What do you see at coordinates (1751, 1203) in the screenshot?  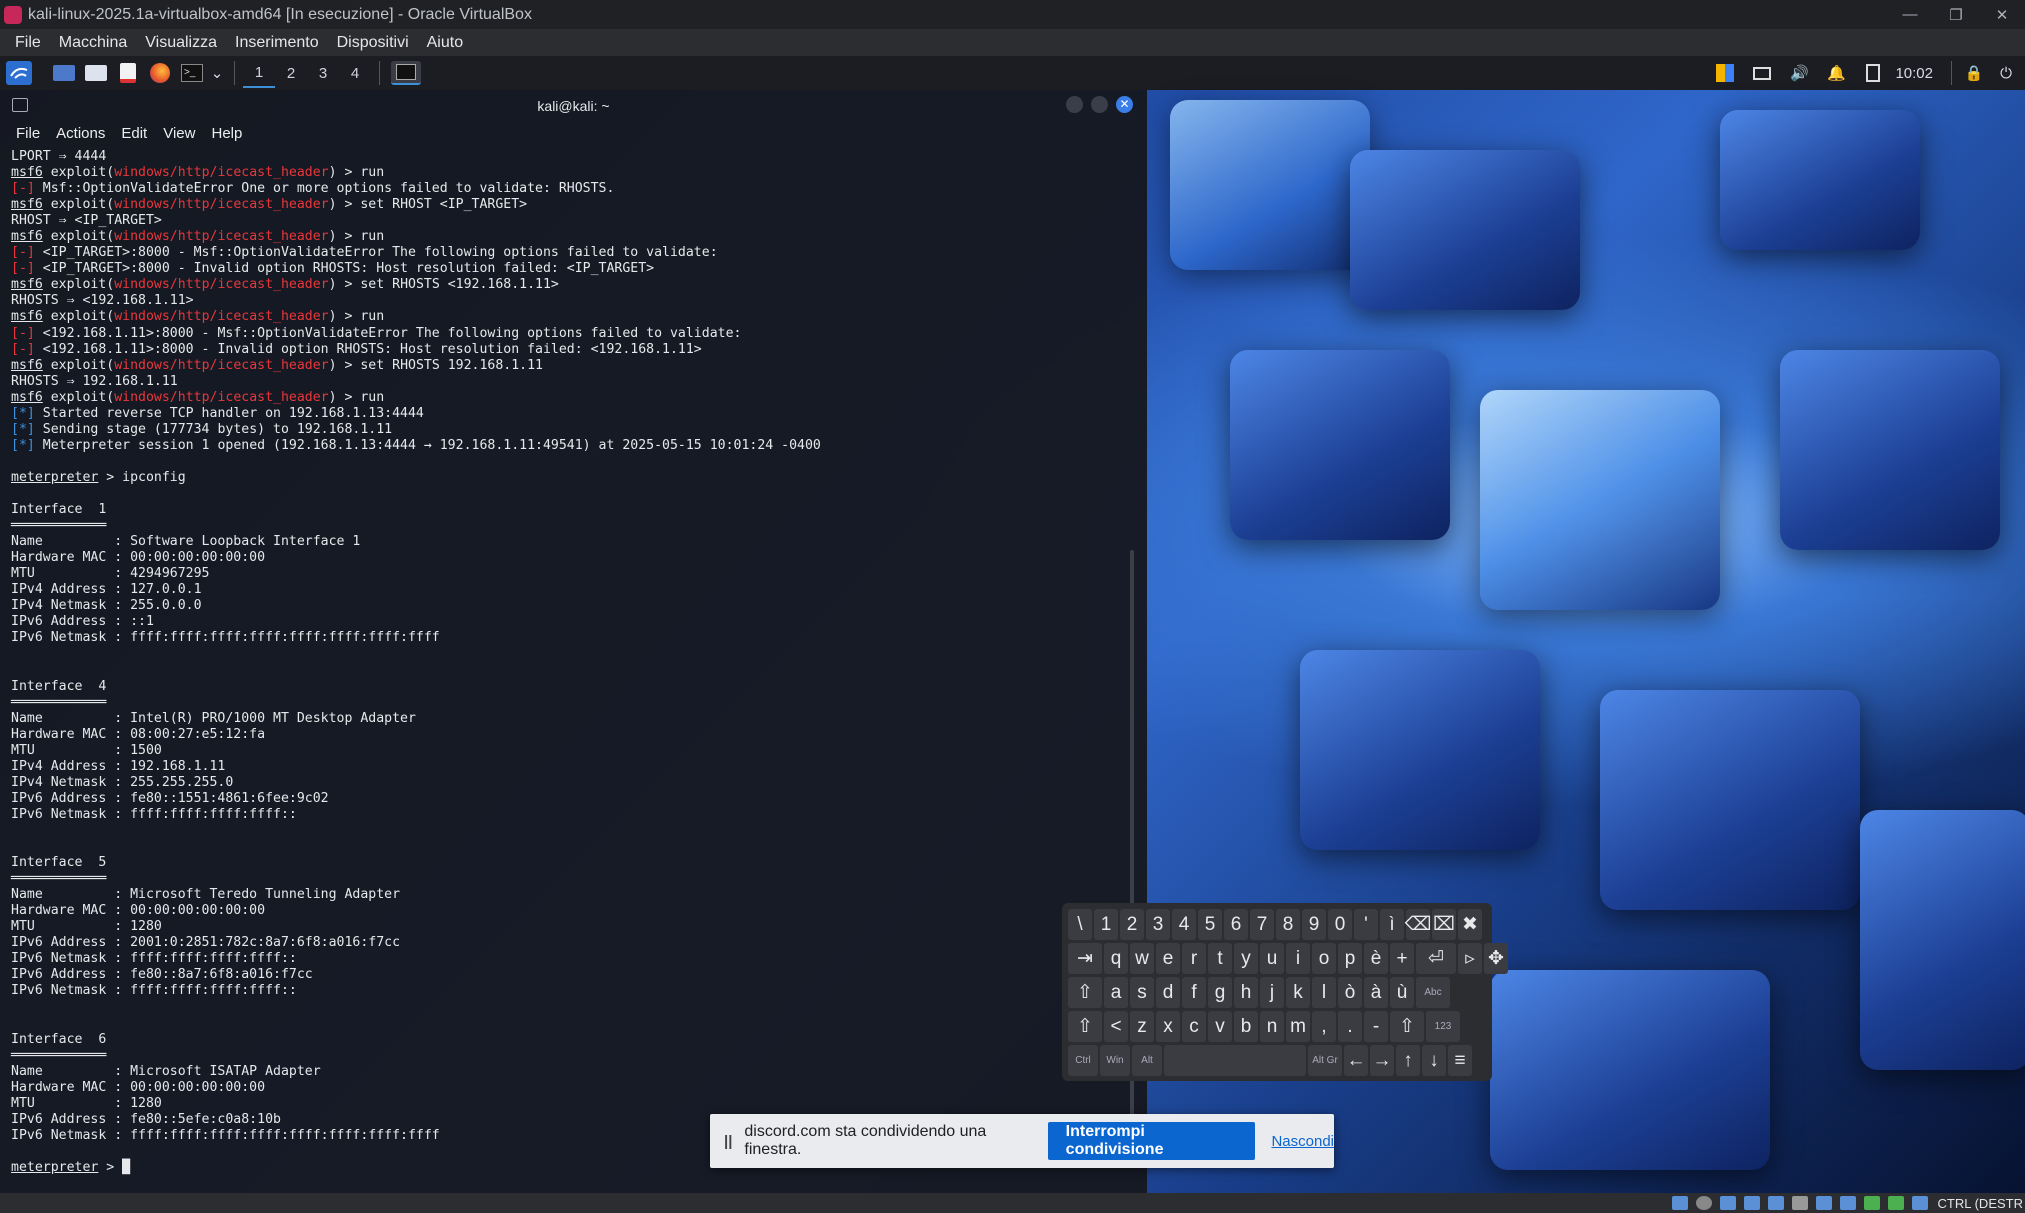 I see `network-icon` at bounding box center [1751, 1203].